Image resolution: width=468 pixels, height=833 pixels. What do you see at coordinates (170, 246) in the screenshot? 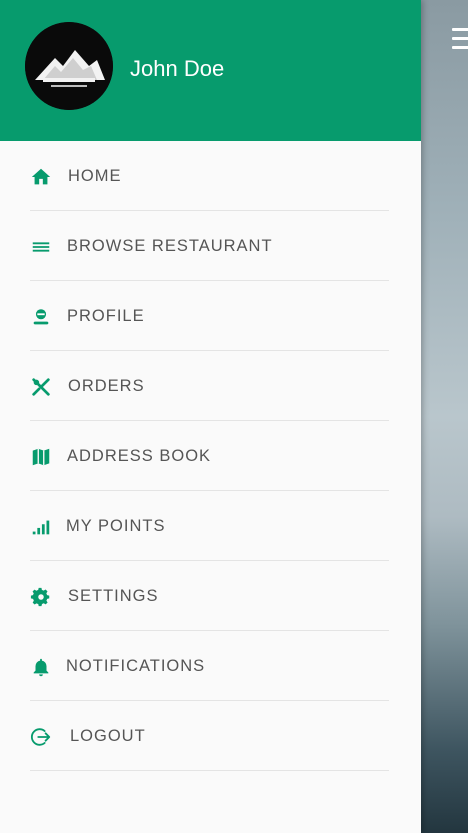
I see `menu-item-label: BROWSE RESTAURANT` at bounding box center [170, 246].